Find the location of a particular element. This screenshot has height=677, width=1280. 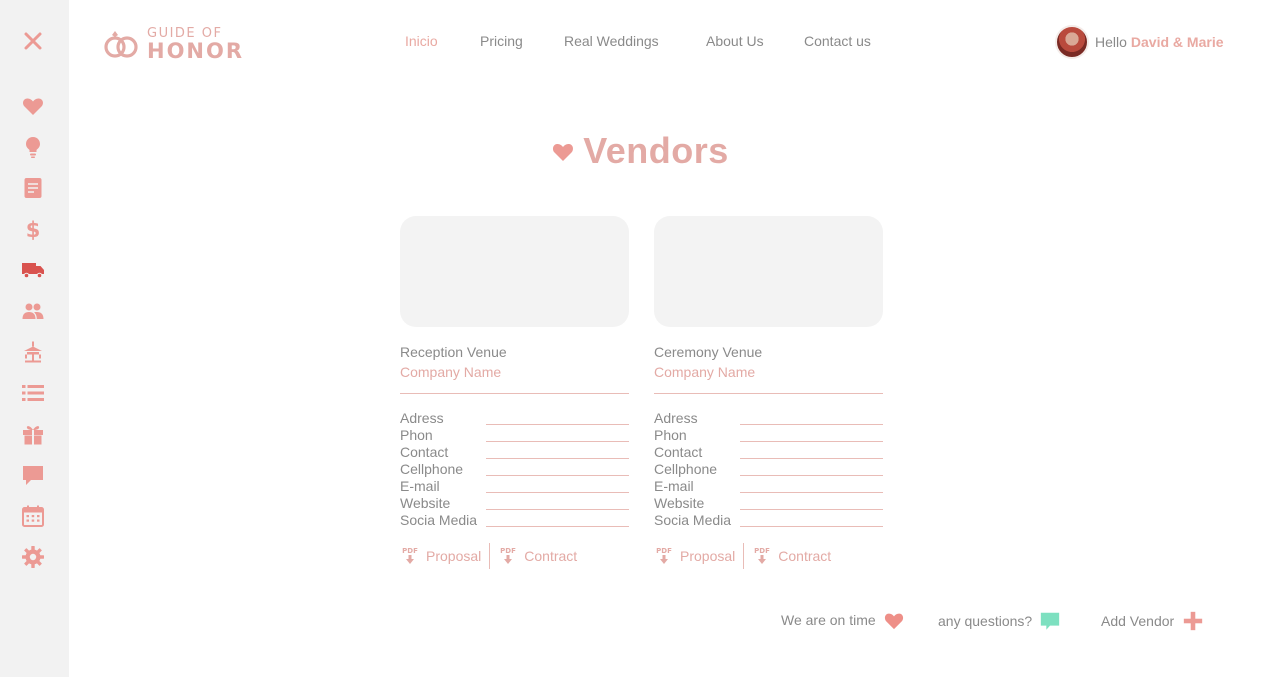

user-menu: Hello David & Marie is located at coordinates (1139, 42).